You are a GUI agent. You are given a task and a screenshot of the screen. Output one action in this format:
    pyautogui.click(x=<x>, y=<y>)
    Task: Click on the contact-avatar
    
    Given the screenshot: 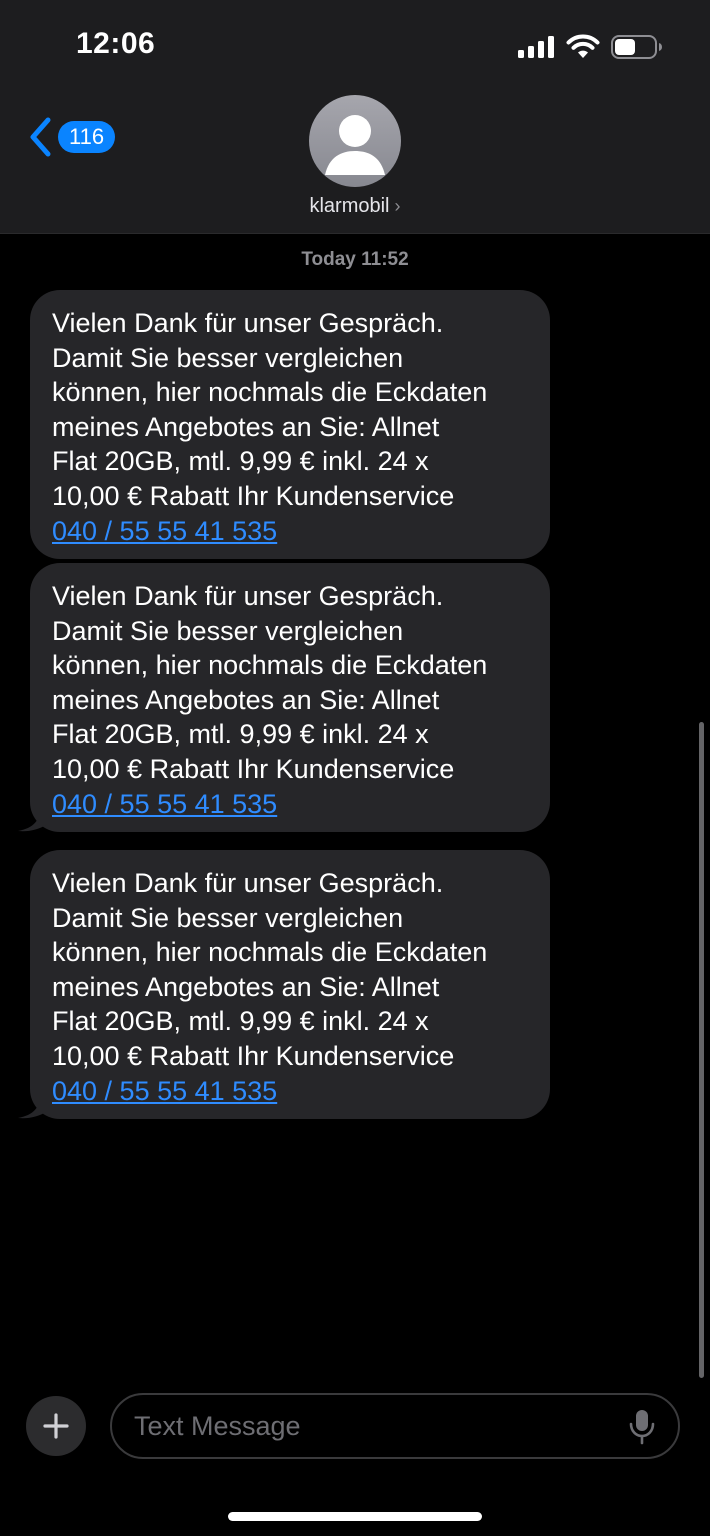 What is the action you would take?
    pyautogui.click(x=355, y=141)
    